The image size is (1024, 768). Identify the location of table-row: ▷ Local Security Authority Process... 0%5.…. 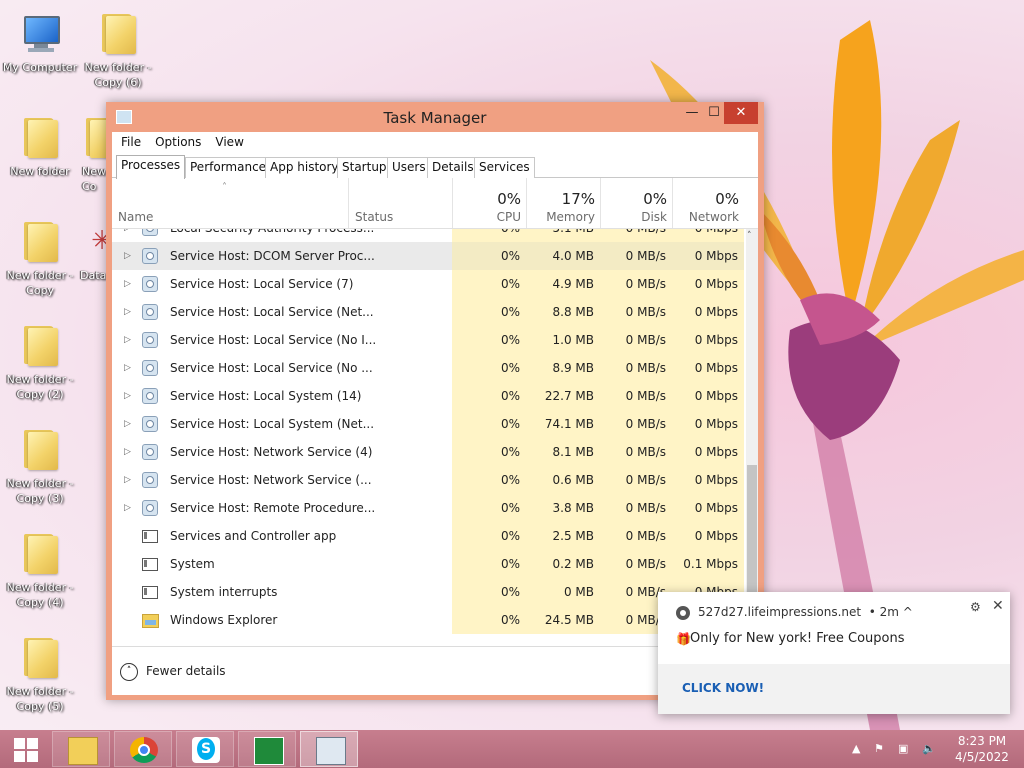
(428, 235).